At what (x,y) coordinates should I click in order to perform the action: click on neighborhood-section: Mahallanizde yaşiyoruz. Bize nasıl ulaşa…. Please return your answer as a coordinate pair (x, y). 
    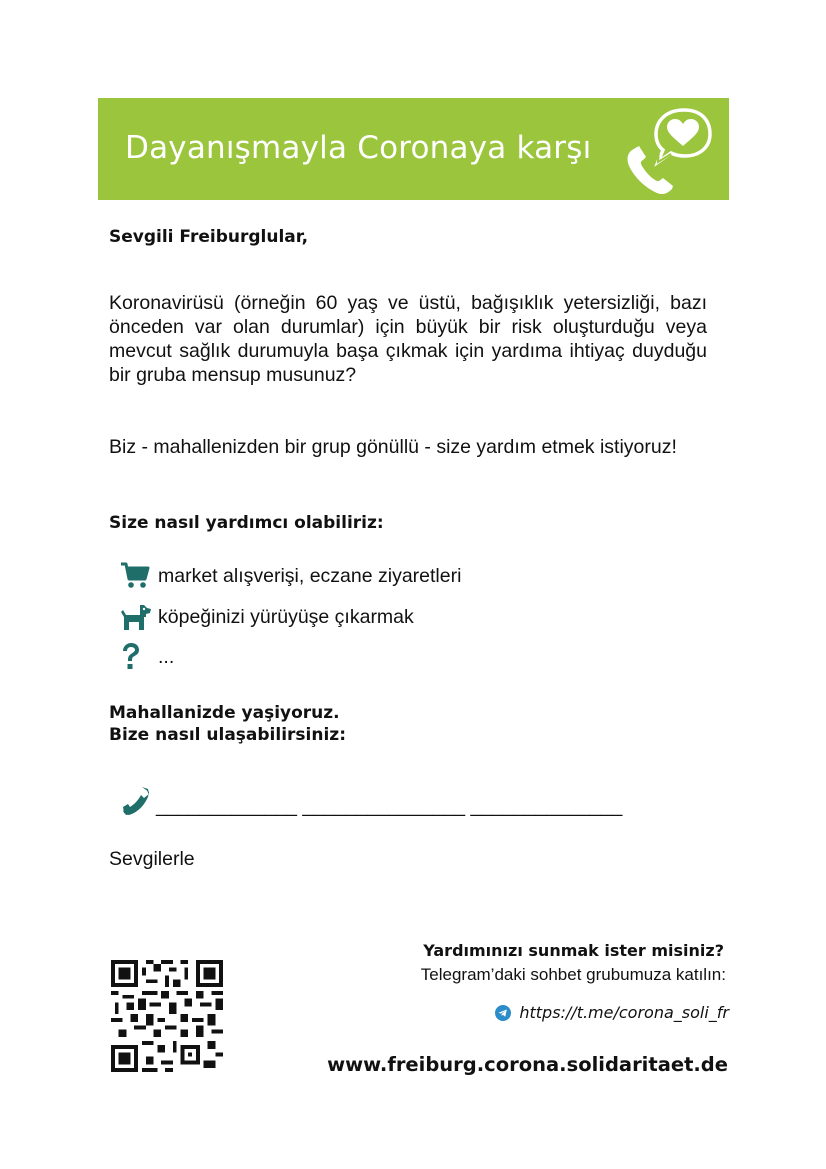
    Looking at the image, I should click on (227, 724).